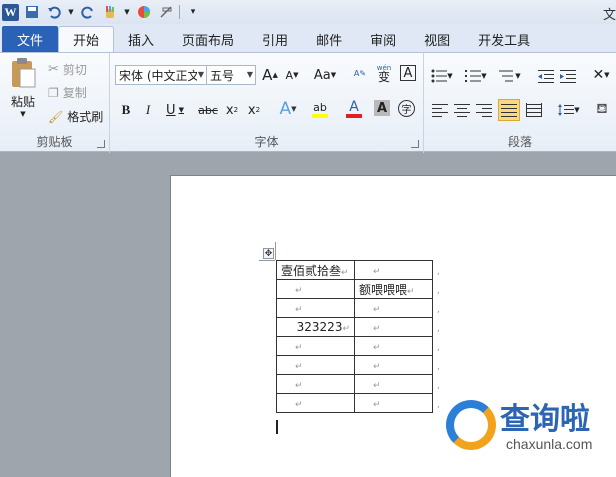 The height and width of the screenshot is (477, 616). Describe the element at coordinates (56, 116) in the screenshot. I see `brush-icon: 🖌` at that location.